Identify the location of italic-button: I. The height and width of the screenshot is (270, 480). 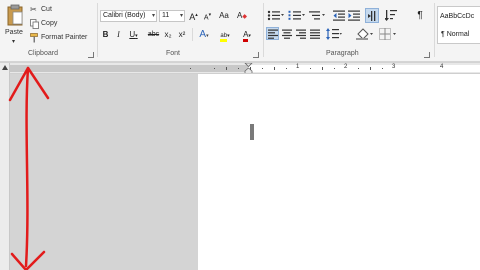
(118, 34).